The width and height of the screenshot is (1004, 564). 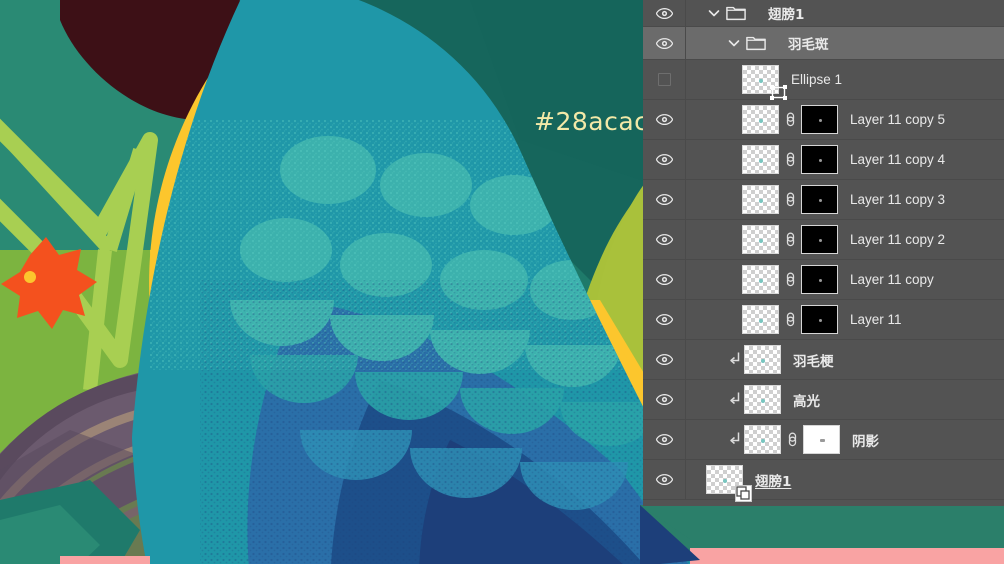 I want to click on layer-row-layer-11-copy: Layer 11 copy, so click(x=823, y=280).